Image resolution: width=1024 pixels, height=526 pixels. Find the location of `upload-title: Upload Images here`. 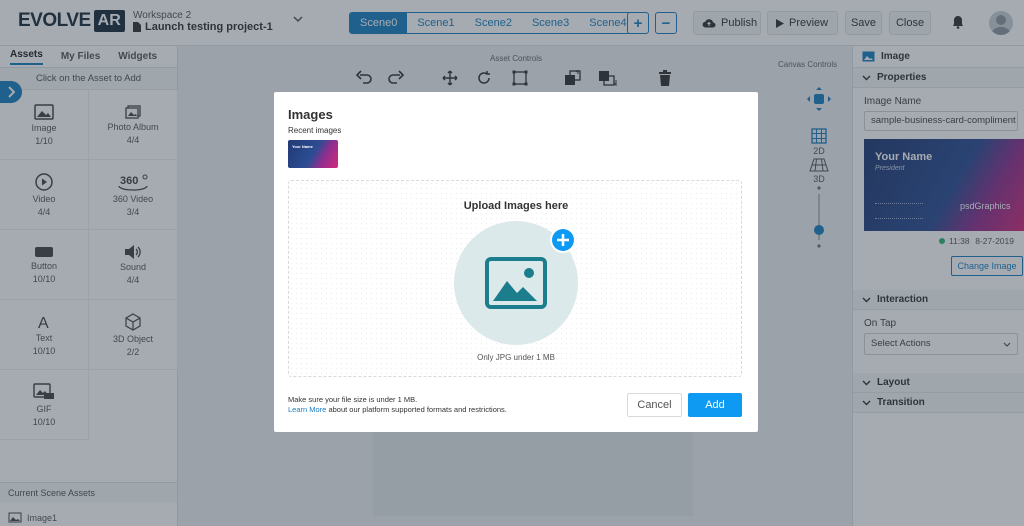

upload-title: Upload Images here is located at coordinates (516, 206).